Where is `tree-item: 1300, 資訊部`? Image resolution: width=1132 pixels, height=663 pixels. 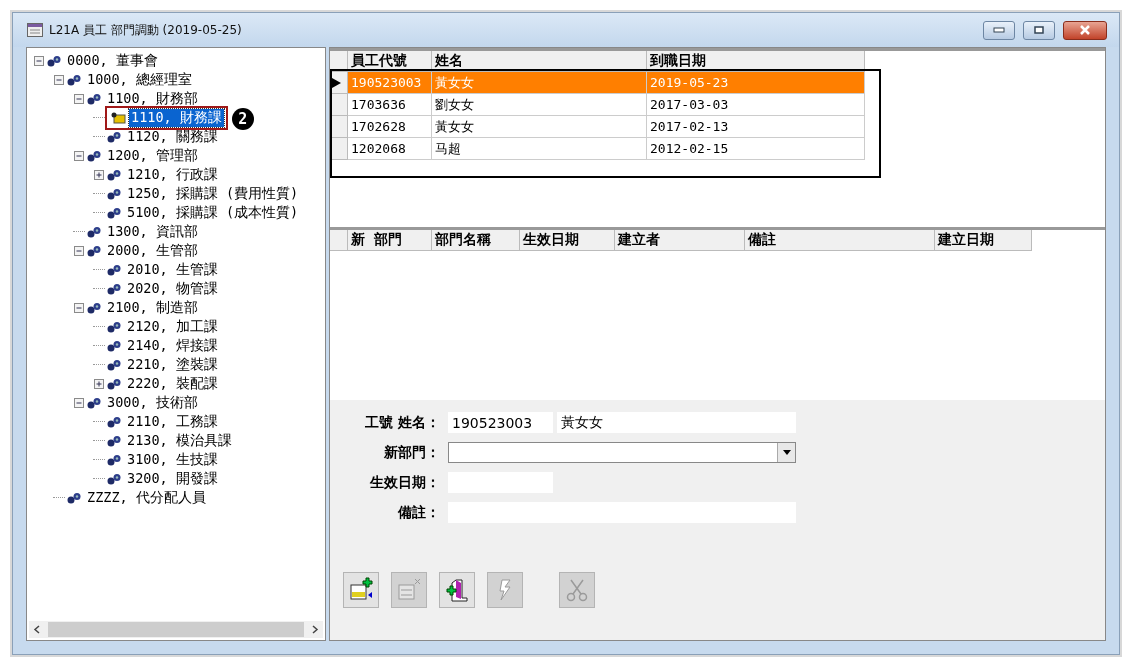 tree-item: 1300, 資訊部 is located at coordinates (152, 231).